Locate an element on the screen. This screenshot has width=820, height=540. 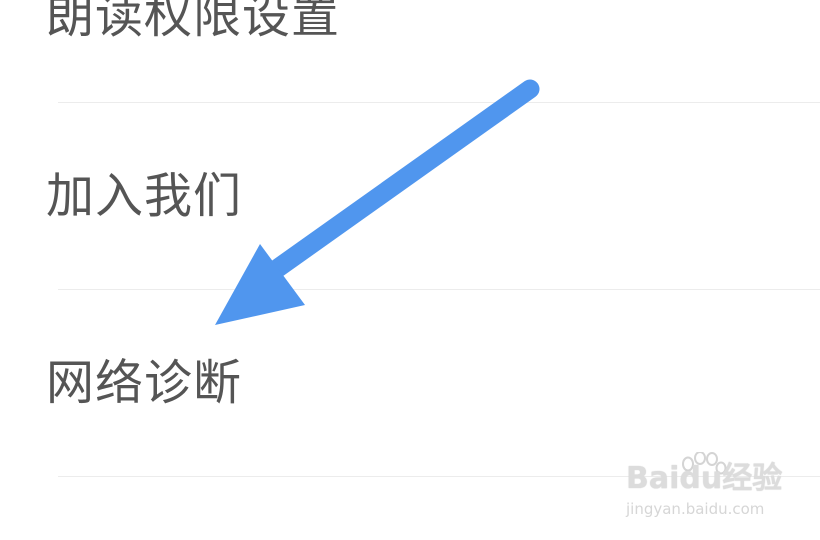
divider is located at coordinates (439, 476).